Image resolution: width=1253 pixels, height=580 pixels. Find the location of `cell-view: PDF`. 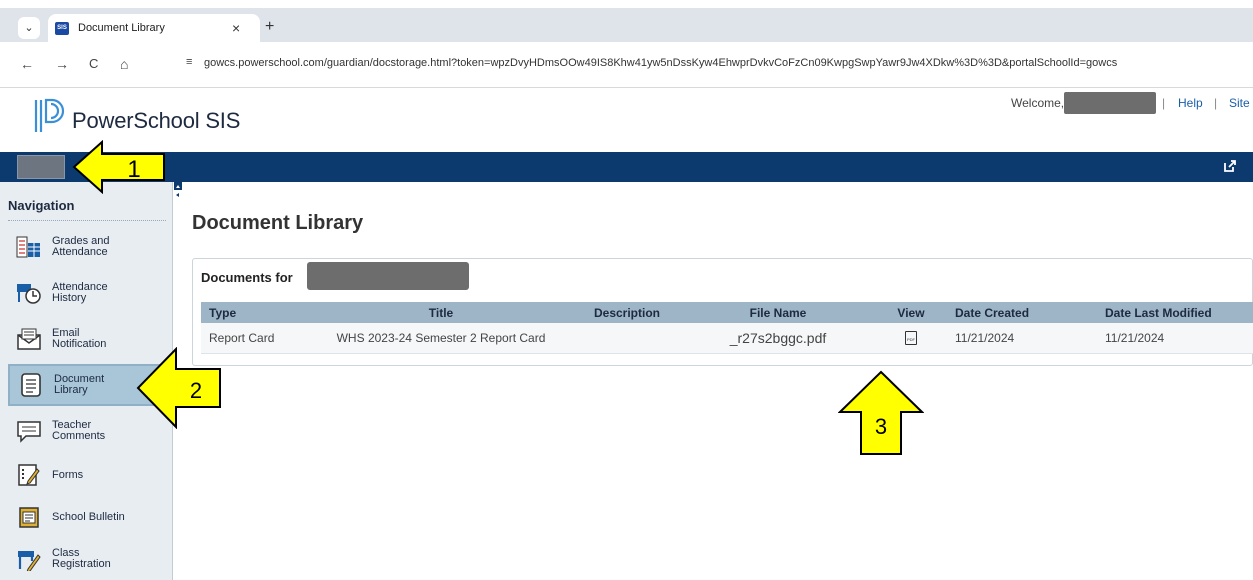

cell-view: PDF is located at coordinates (911, 338).